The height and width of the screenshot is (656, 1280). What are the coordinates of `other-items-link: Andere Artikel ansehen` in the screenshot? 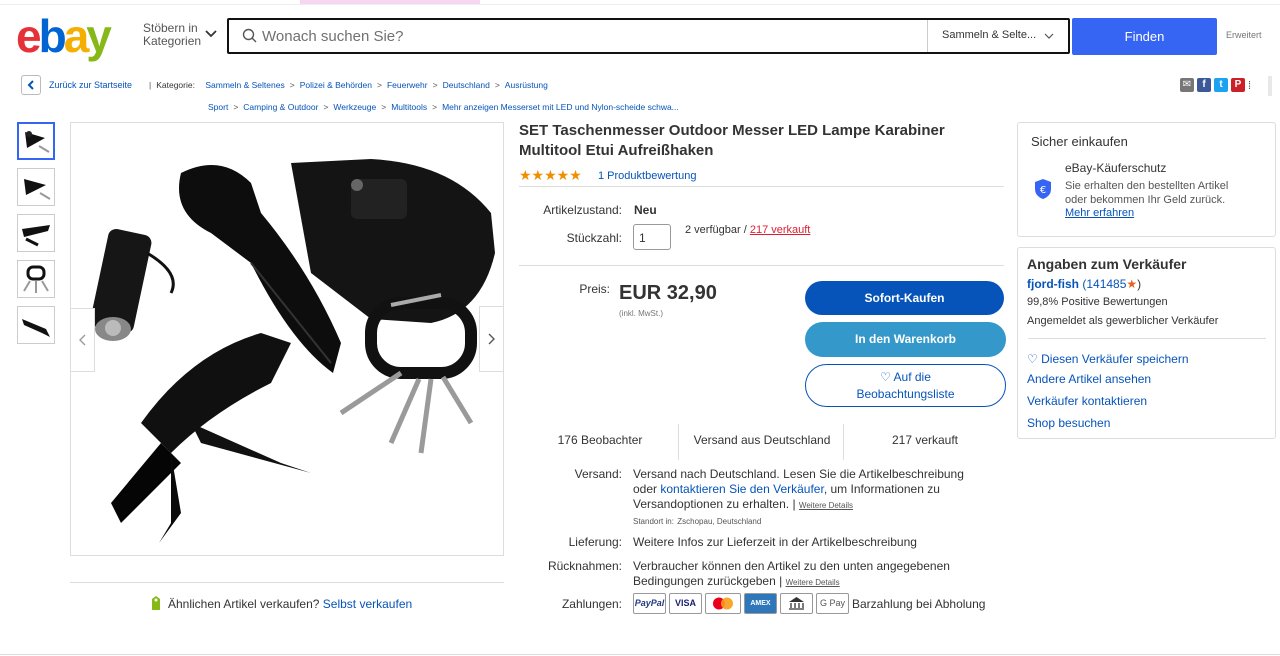 It's located at (1089, 379).